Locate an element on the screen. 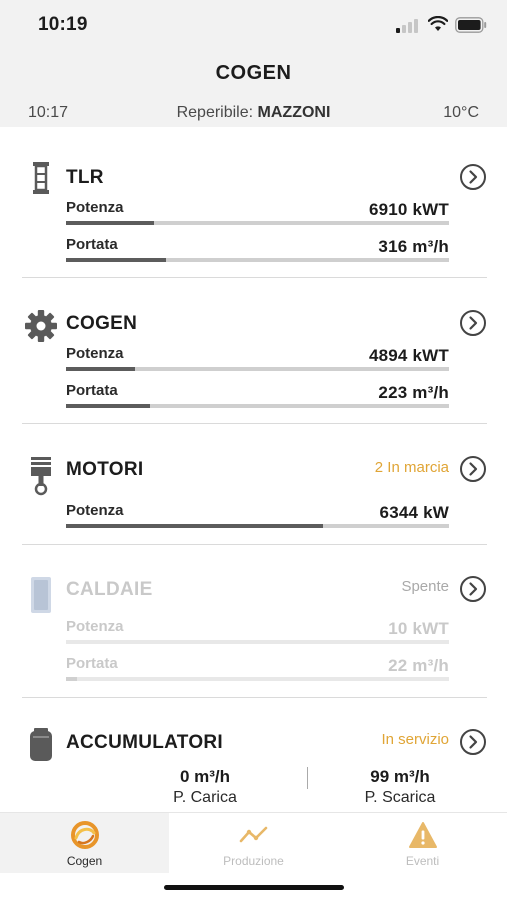  reperibile-label: Reperibile: is located at coordinates (215, 112).